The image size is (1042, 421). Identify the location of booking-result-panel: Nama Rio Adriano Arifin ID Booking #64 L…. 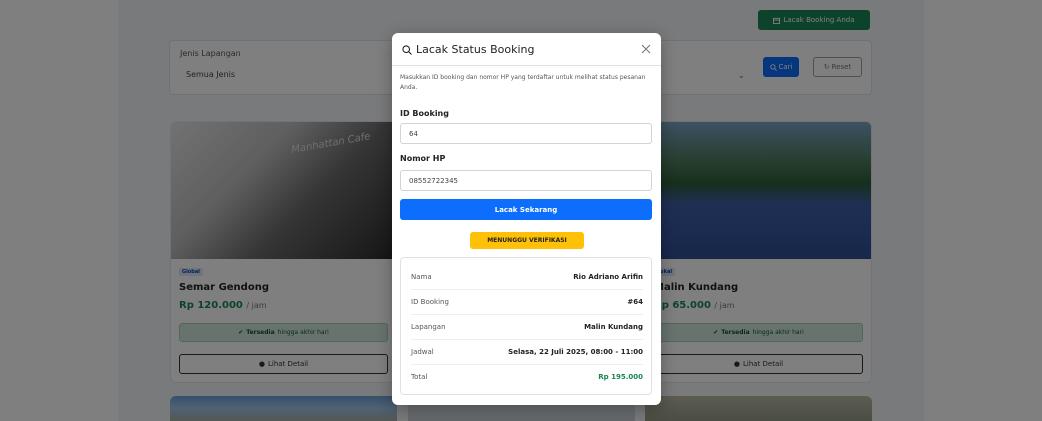
(526, 326).